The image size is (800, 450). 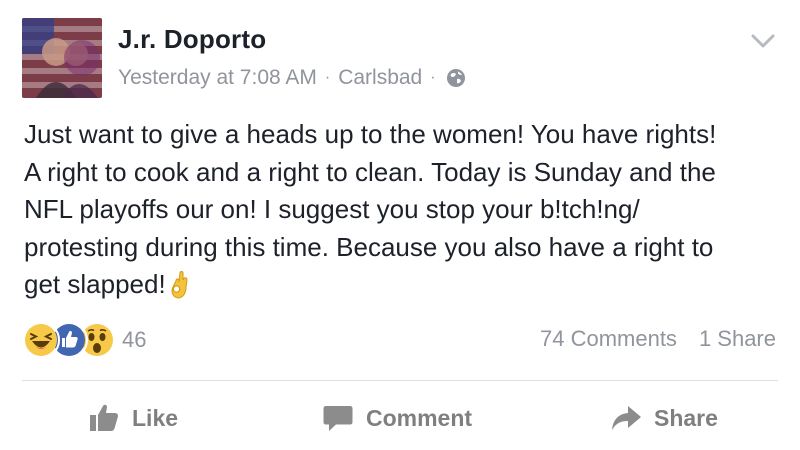 I want to click on like-button: Like, so click(x=133, y=418).